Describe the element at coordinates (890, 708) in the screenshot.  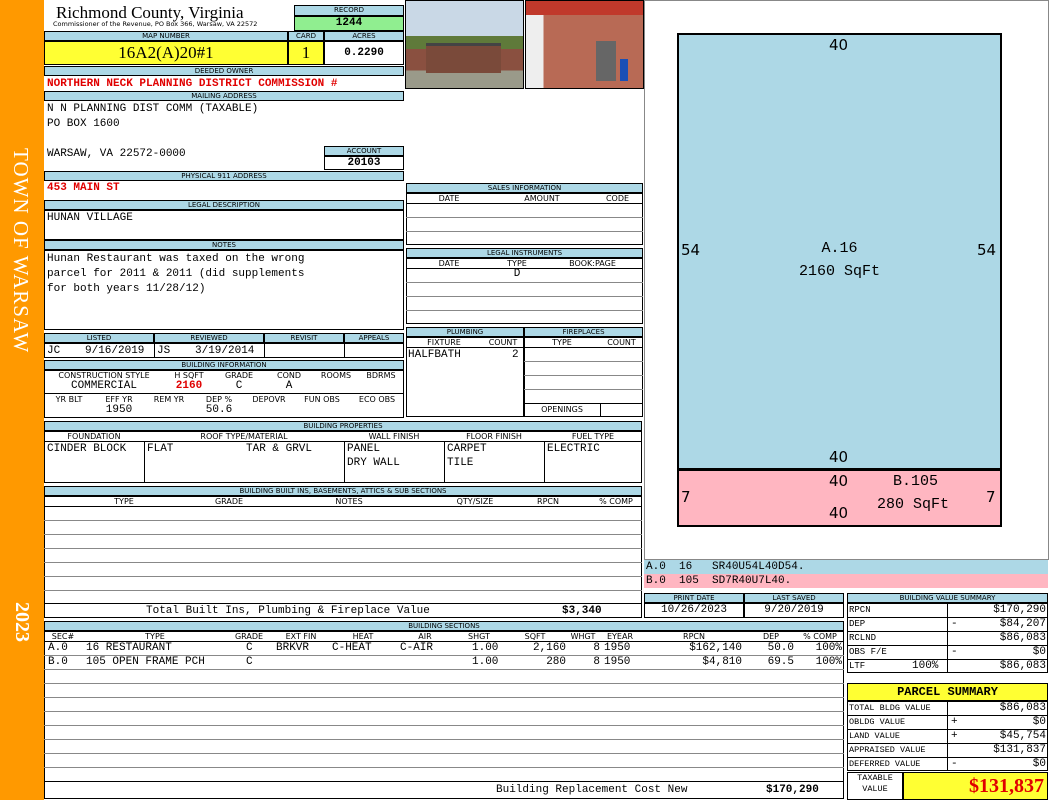
I see `total-bldg-label: TOTAL BLDG VALUE` at that location.